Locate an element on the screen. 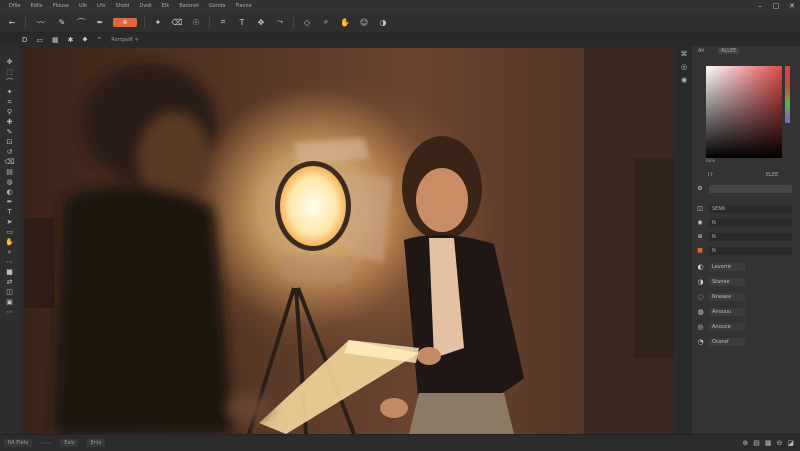 The image size is (800, 451). menu-help: Fiavne is located at coordinates (244, 6).